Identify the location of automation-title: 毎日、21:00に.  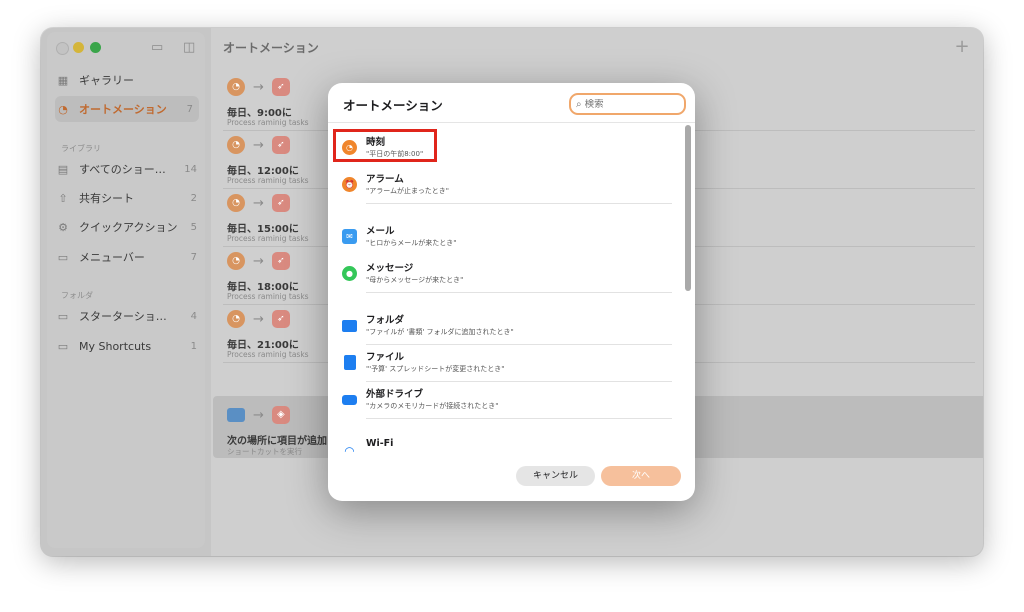
(263, 345).